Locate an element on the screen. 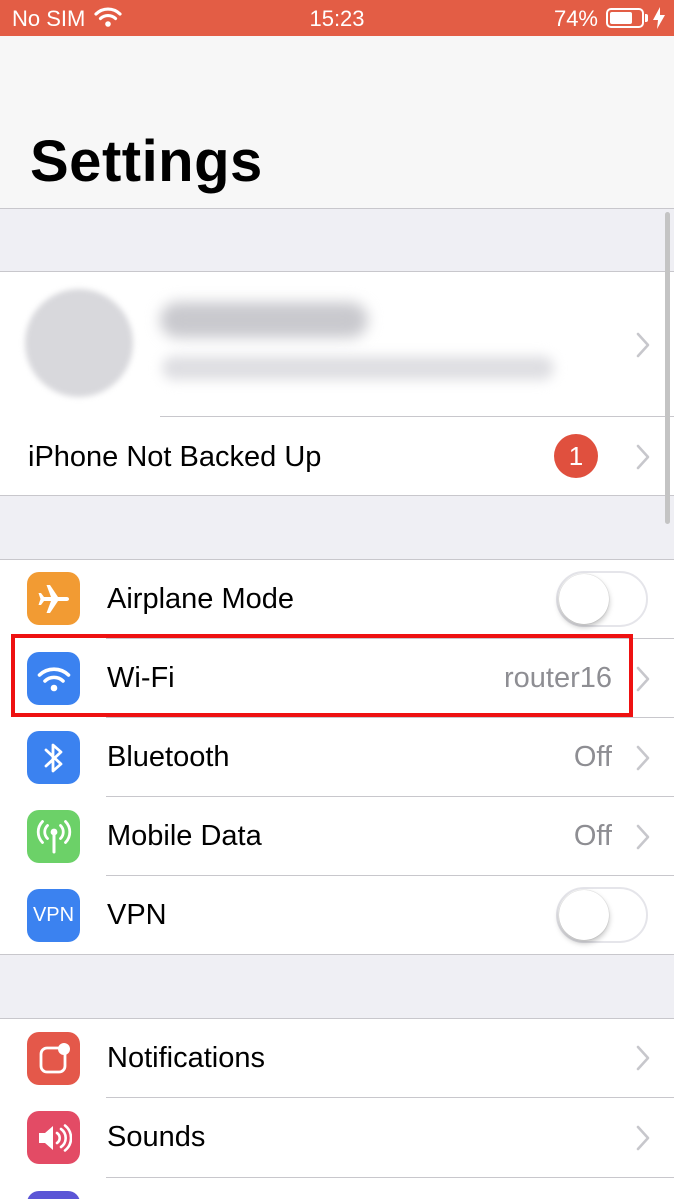 This screenshot has width=674, height=1199. vpn-label: VPN is located at coordinates (137, 915).